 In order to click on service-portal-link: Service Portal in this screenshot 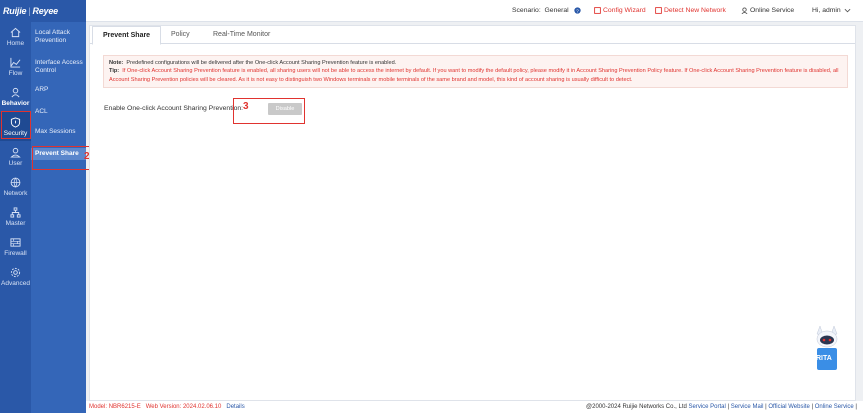, I will do `click(707, 407)`.